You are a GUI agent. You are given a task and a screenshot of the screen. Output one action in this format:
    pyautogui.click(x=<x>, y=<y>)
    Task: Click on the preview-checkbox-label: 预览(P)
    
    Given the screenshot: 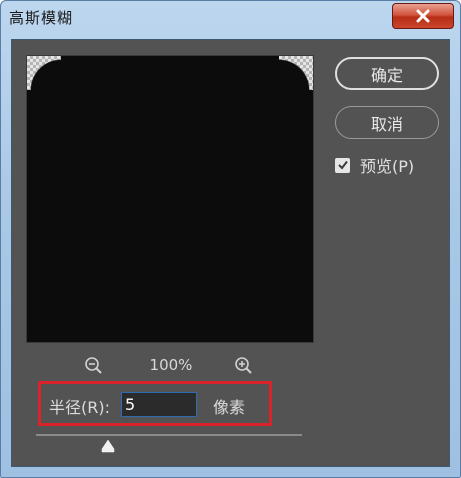 What is the action you would take?
    pyautogui.click(x=387, y=166)
    